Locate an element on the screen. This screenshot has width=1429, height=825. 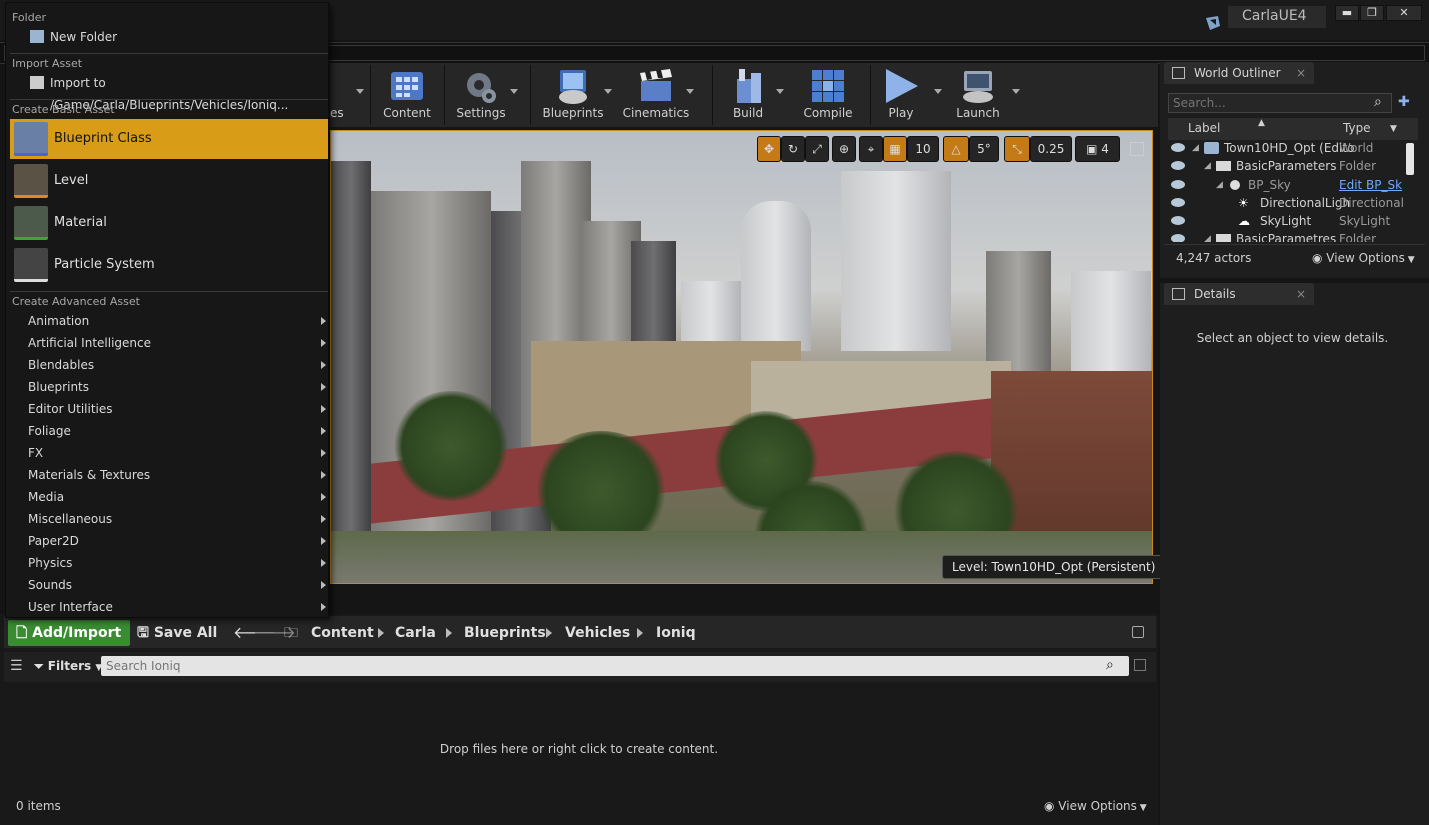
menu-item-label: Paper2D is located at coordinates (53, 541).